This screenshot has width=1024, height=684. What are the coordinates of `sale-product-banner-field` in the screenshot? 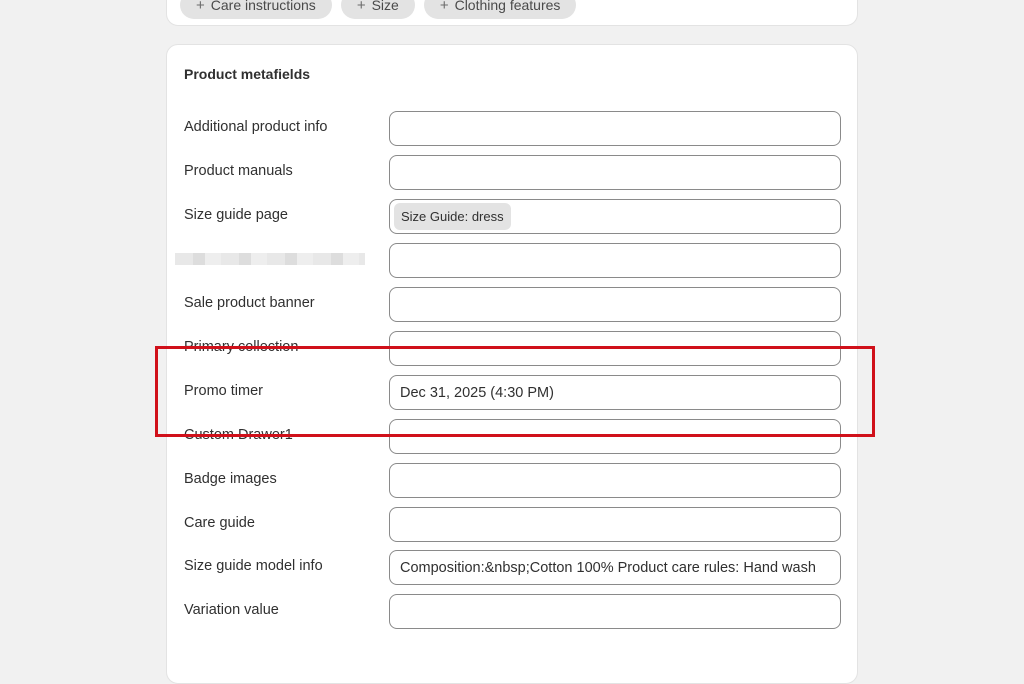 It's located at (615, 304).